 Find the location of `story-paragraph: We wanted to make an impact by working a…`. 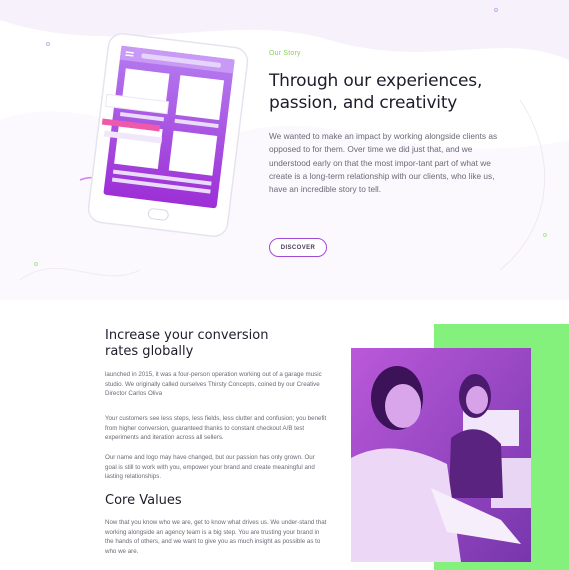

story-paragraph: We wanted to make an impact by working a… is located at coordinates (383, 163).